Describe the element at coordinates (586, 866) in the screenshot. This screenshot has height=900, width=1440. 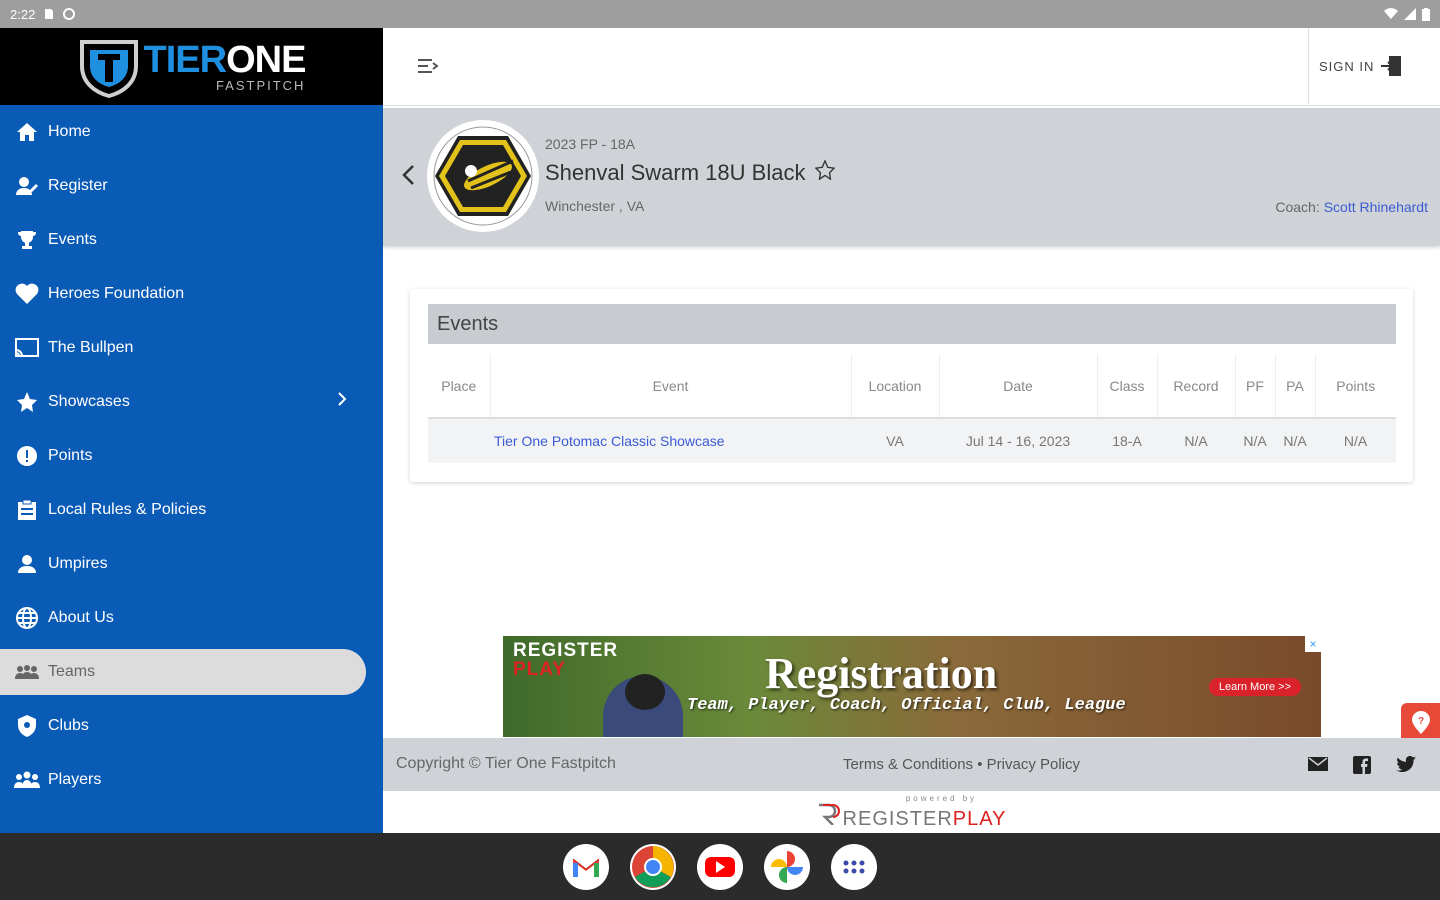
I see `gmail-icon` at that location.